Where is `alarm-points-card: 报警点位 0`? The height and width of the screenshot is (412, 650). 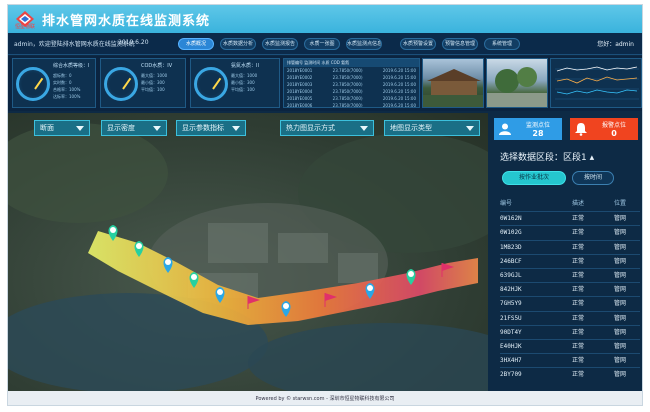
alarm-points-card: 报警点位 0 is located at coordinates (604, 129).